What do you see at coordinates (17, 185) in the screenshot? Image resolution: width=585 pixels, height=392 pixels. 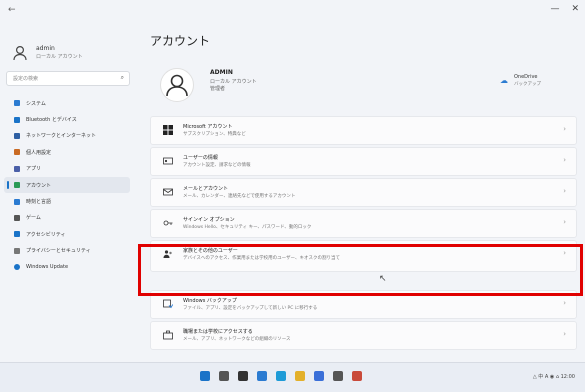 I see `accounts-icon` at bounding box center [17, 185].